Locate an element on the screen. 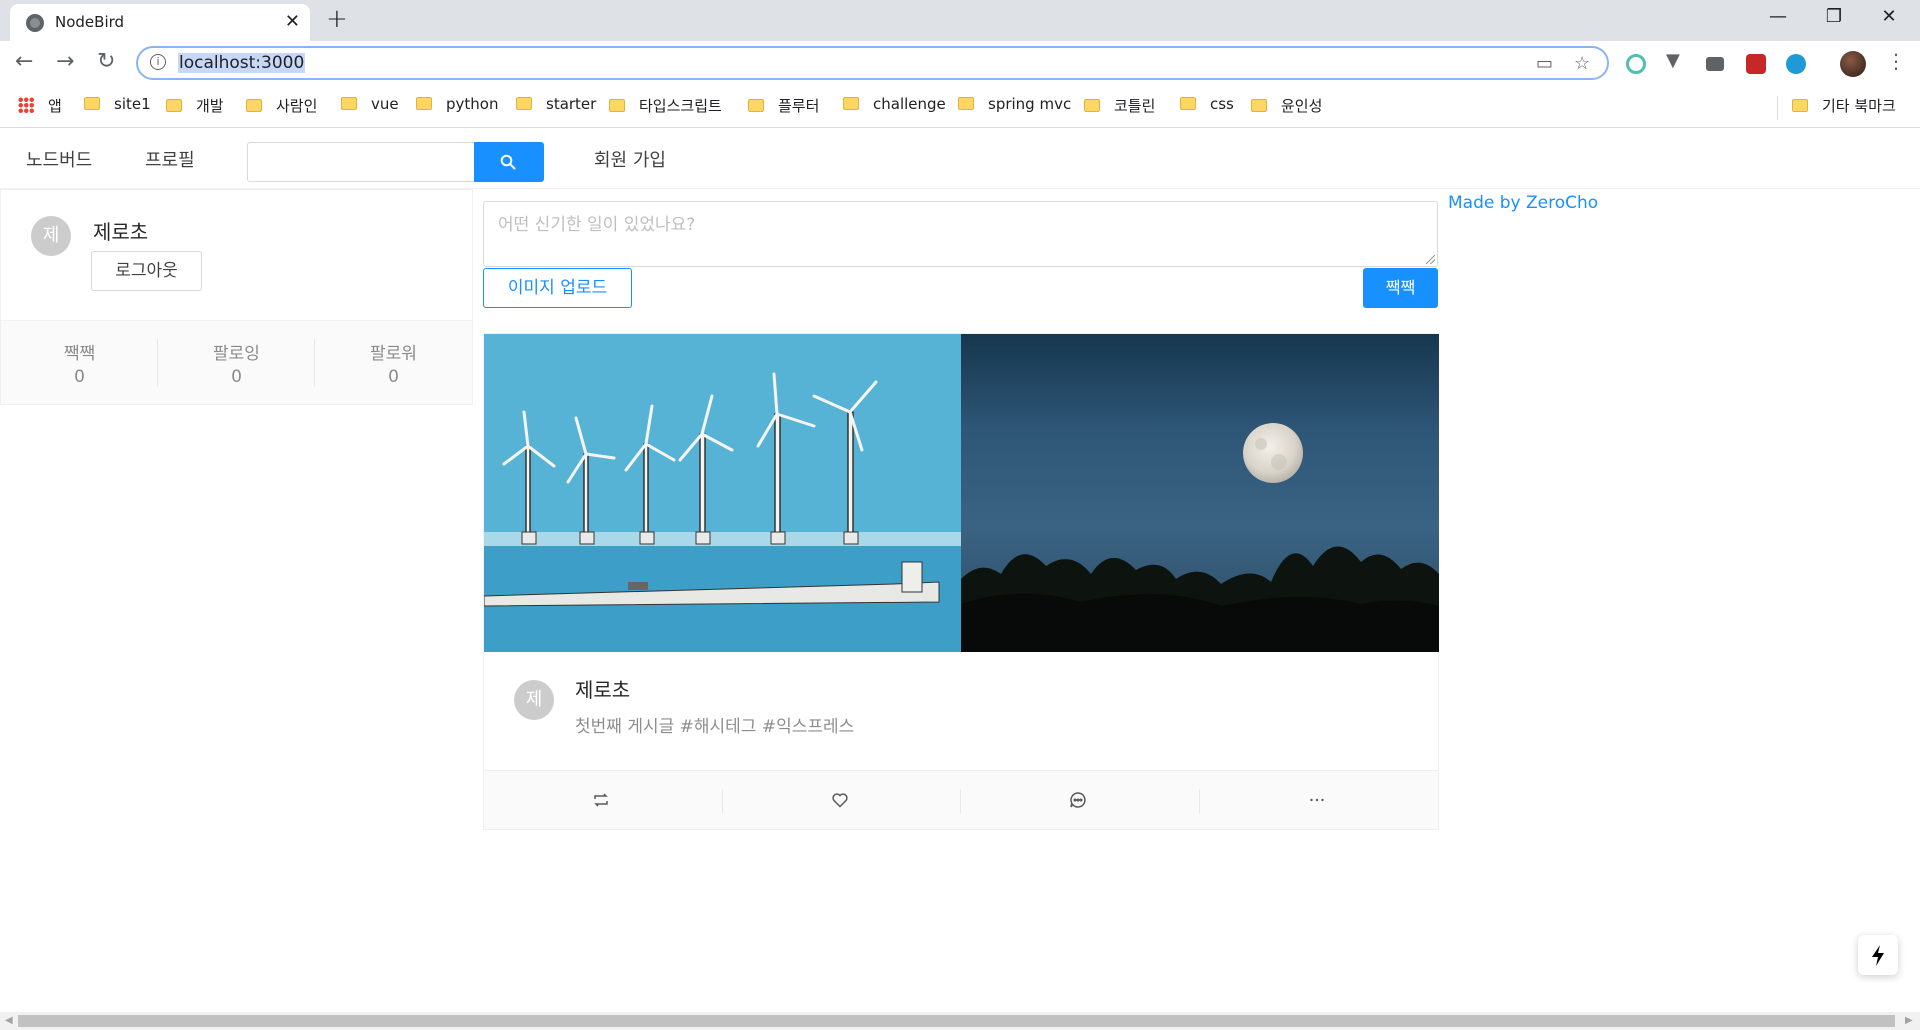 The height and width of the screenshot is (1030, 1920). more-button is located at coordinates (1319, 800).